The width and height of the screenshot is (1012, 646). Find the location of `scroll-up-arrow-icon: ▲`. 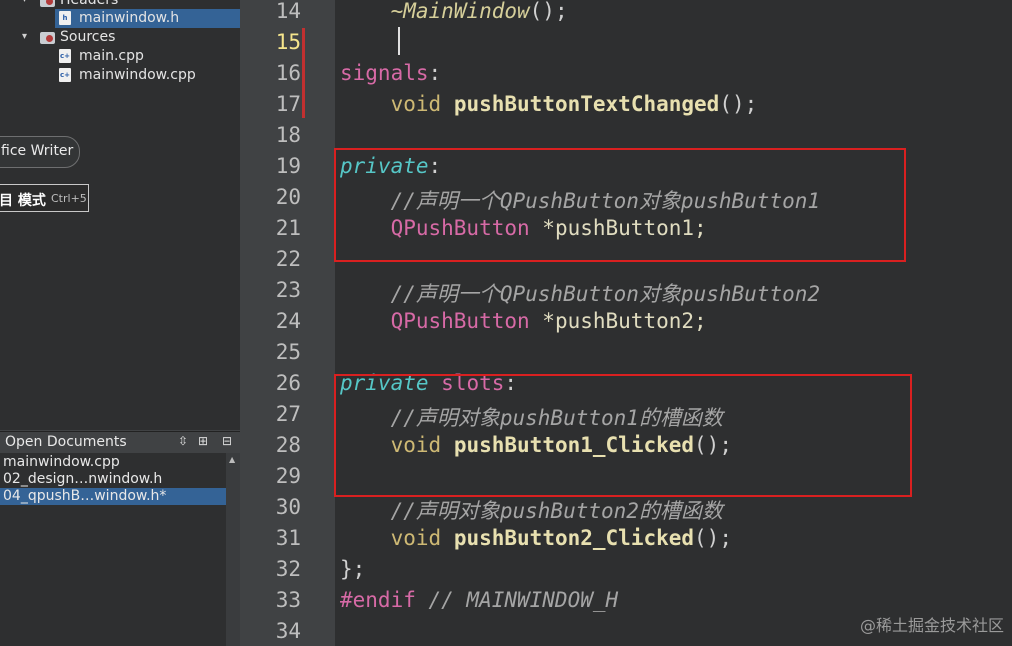

scroll-up-arrow-icon: ▲ is located at coordinates (232, 459).